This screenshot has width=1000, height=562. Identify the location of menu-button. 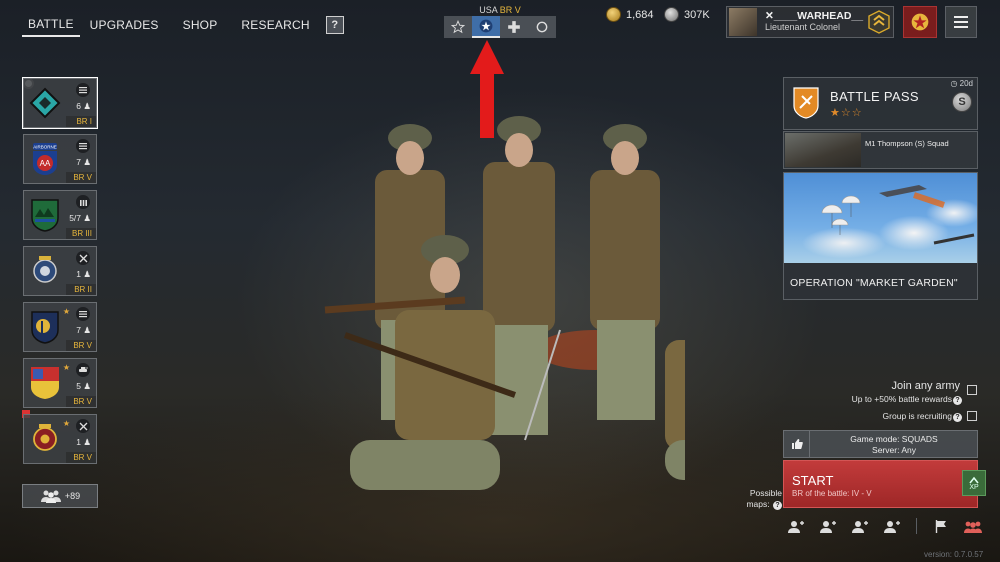
(961, 22).